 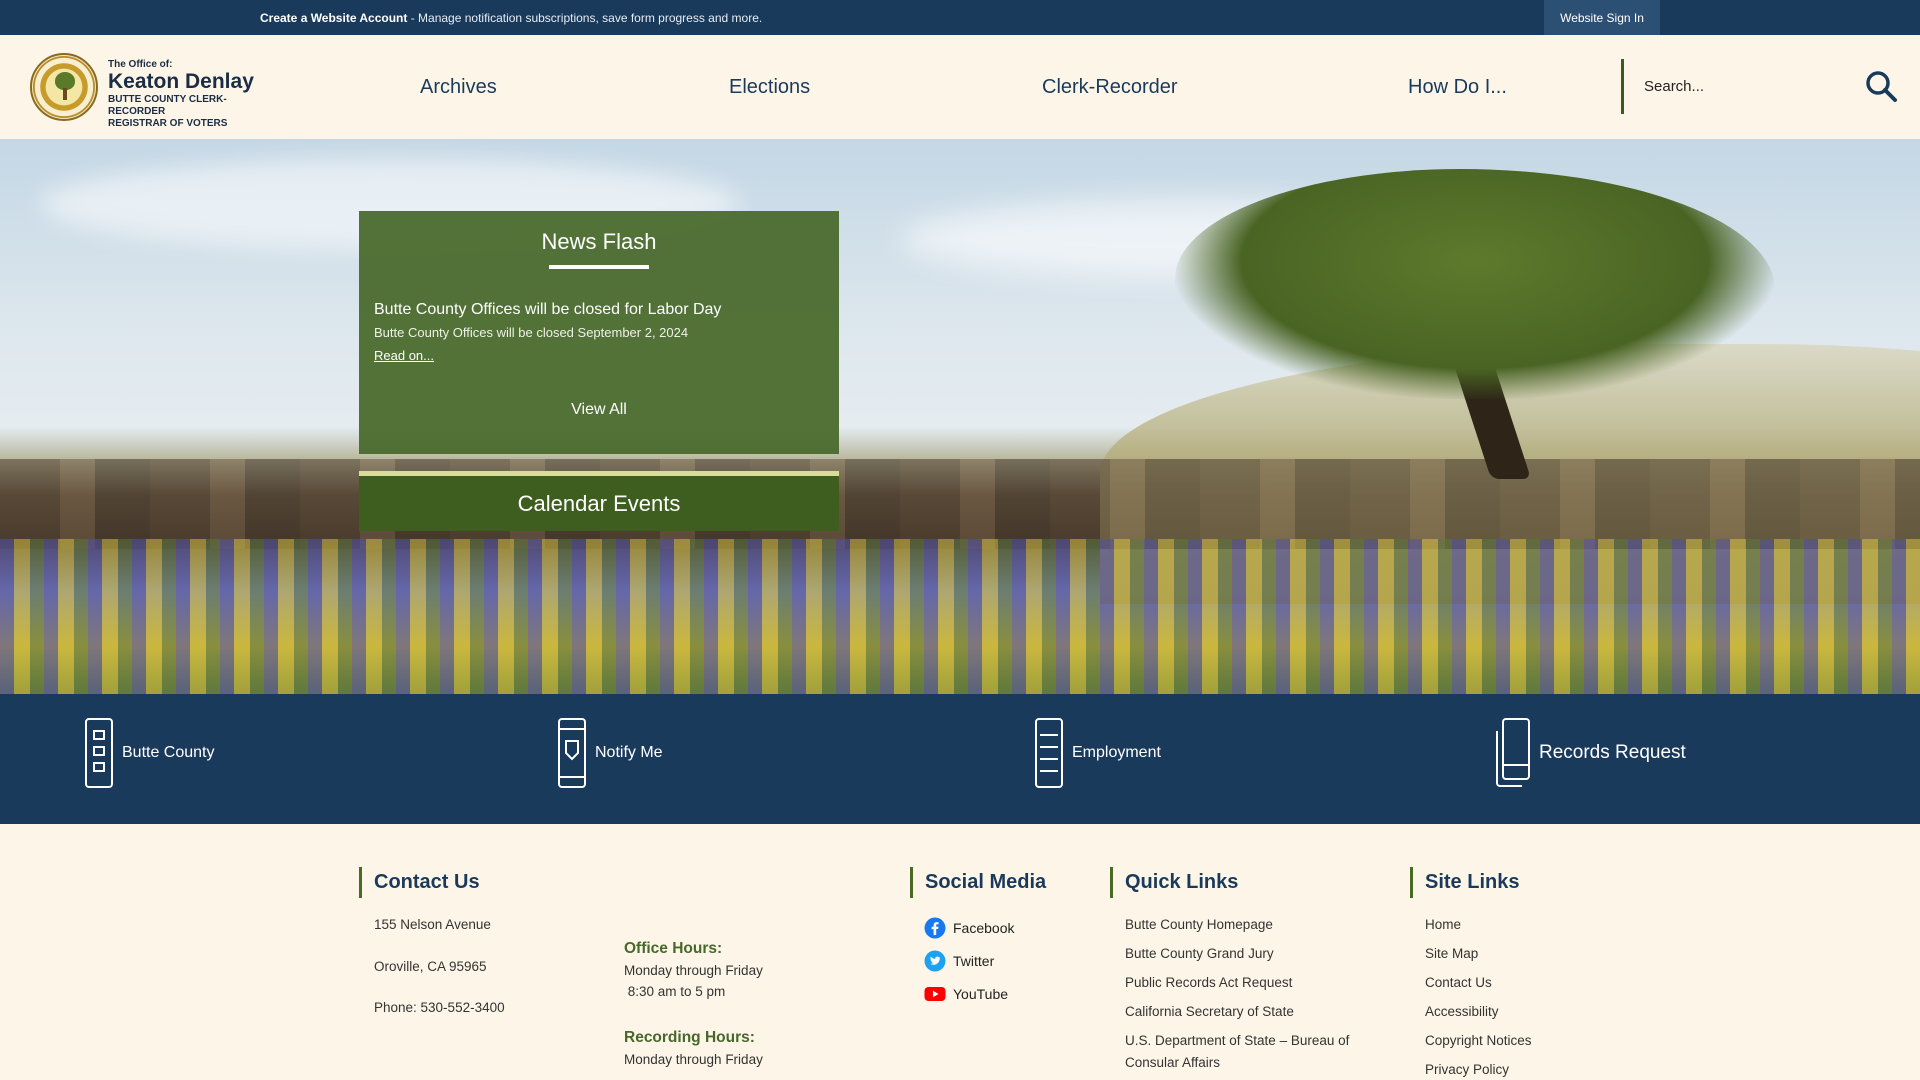 What do you see at coordinates (1237, 1040) in the screenshot?
I see `footer-quick-link: U.S. Department of State – Bureau of` at bounding box center [1237, 1040].